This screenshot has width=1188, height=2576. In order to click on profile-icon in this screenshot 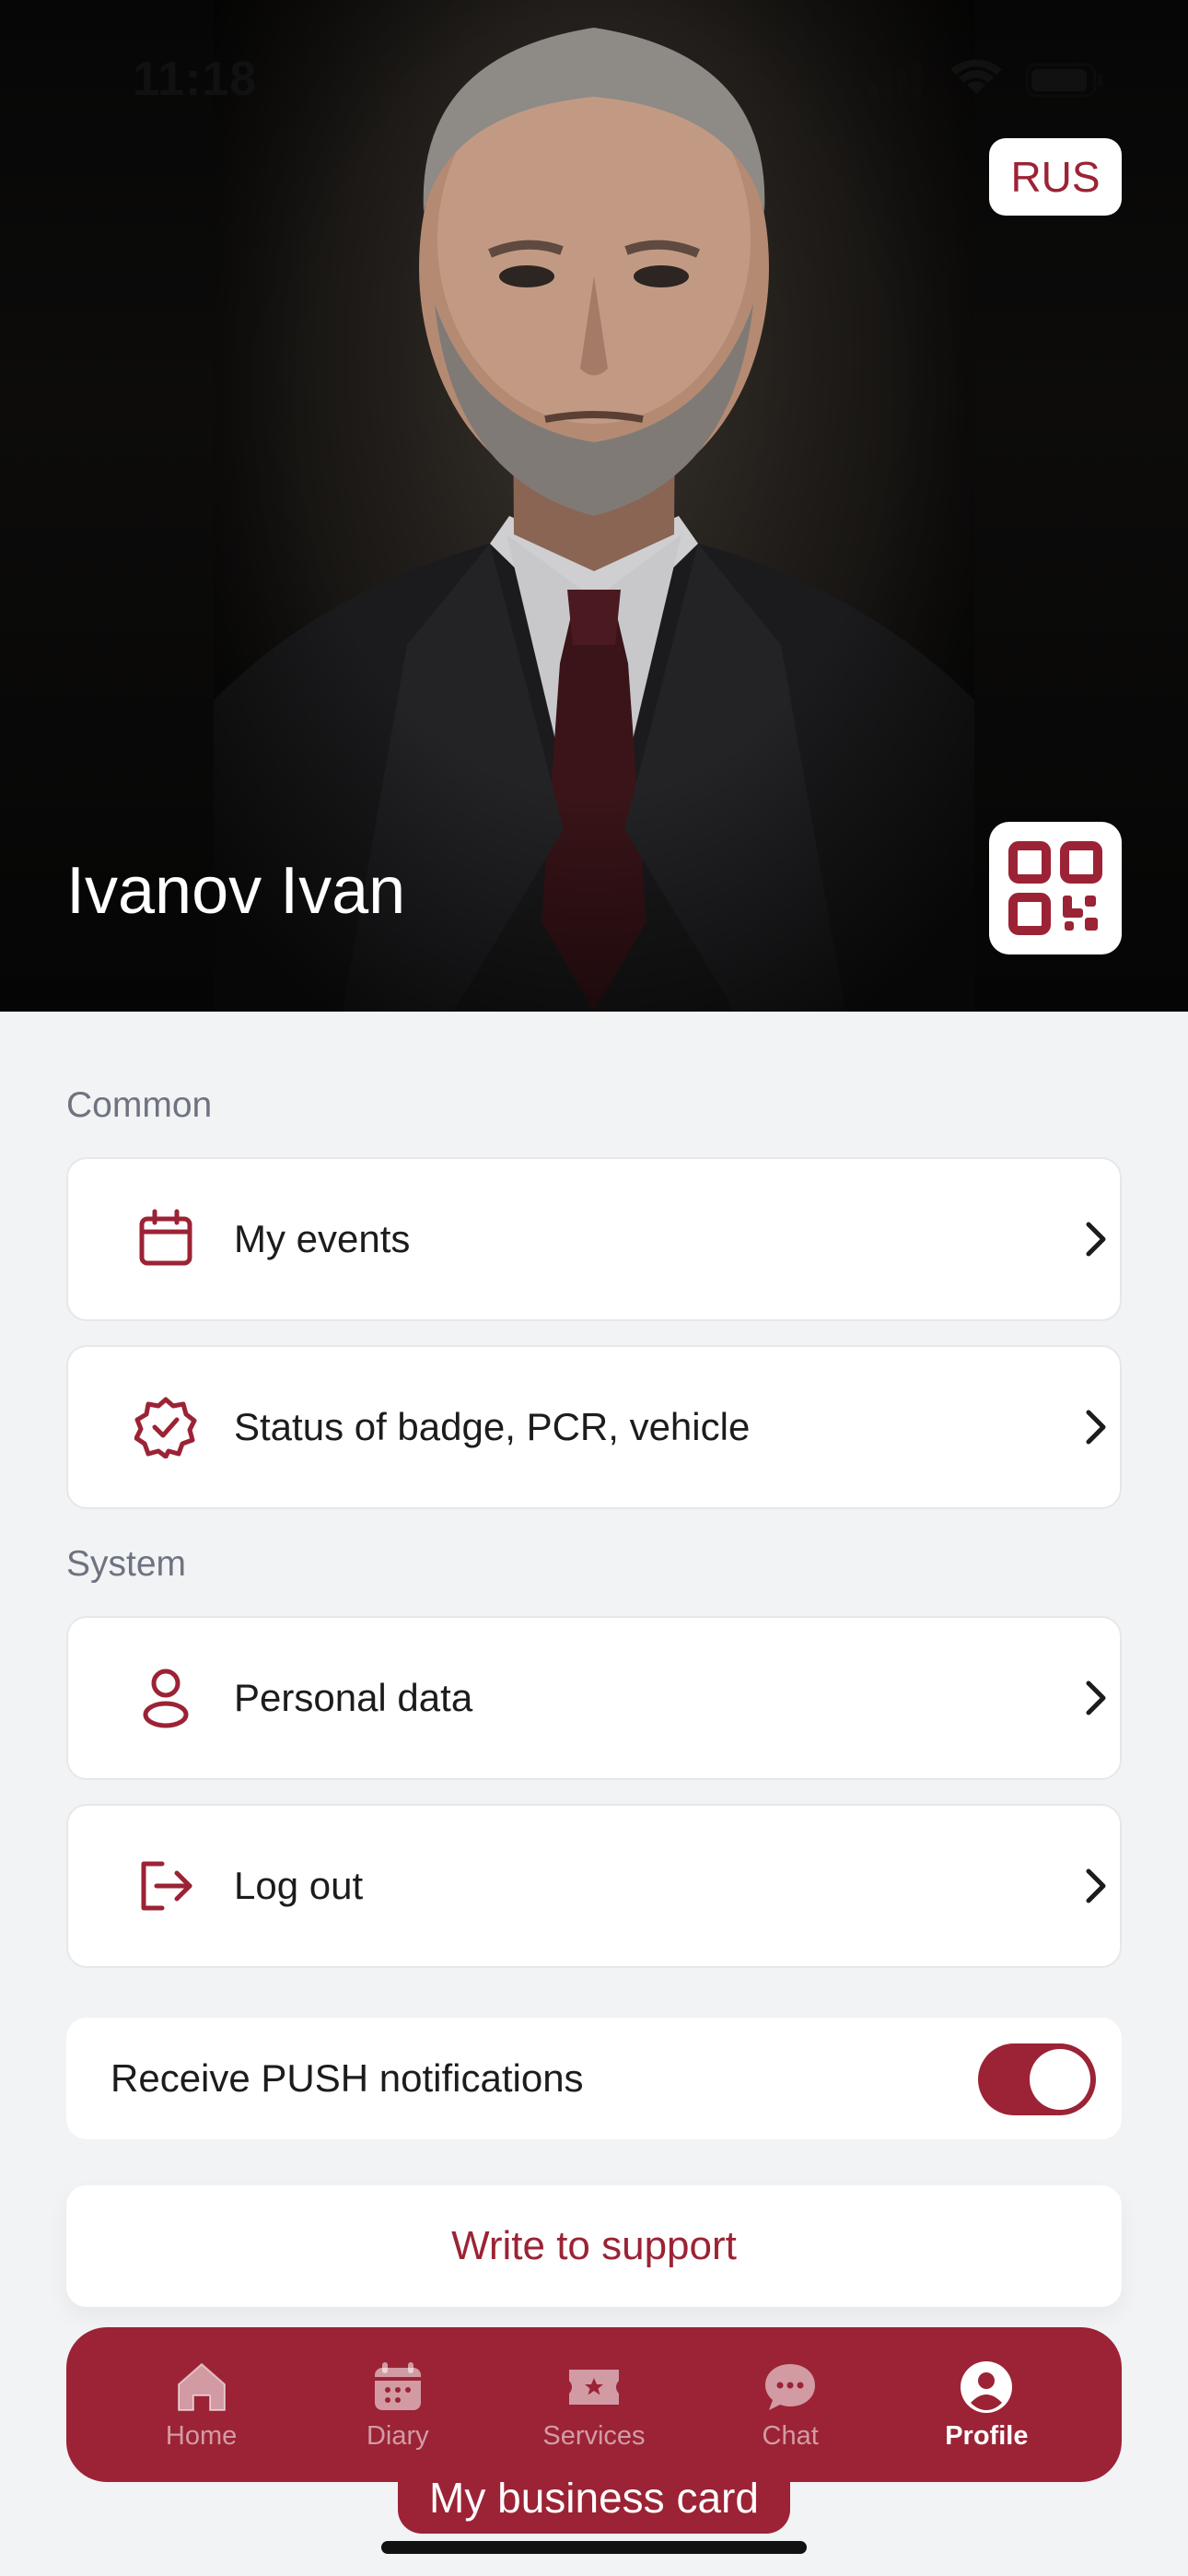, I will do `click(987, 2386)`.